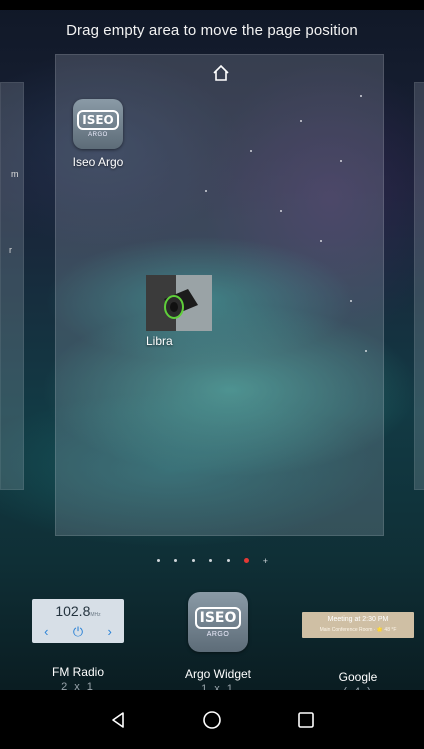 The width and height of the screenshot is (424, 749). I want to click on chevron-left-icon: ‹, so click(46, 631).